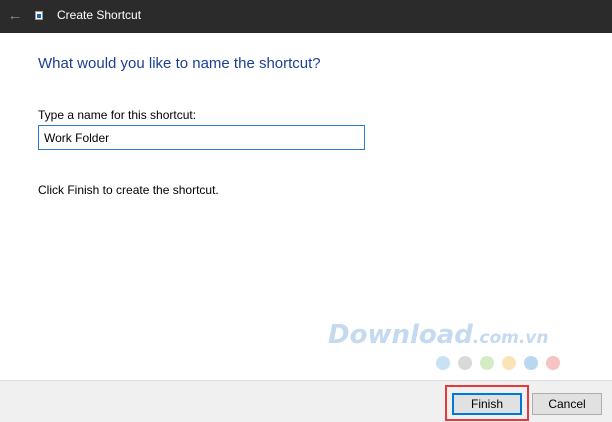 This screenshot has width=612, height=422. I want to click on back-button: ←, so click(15, 15).